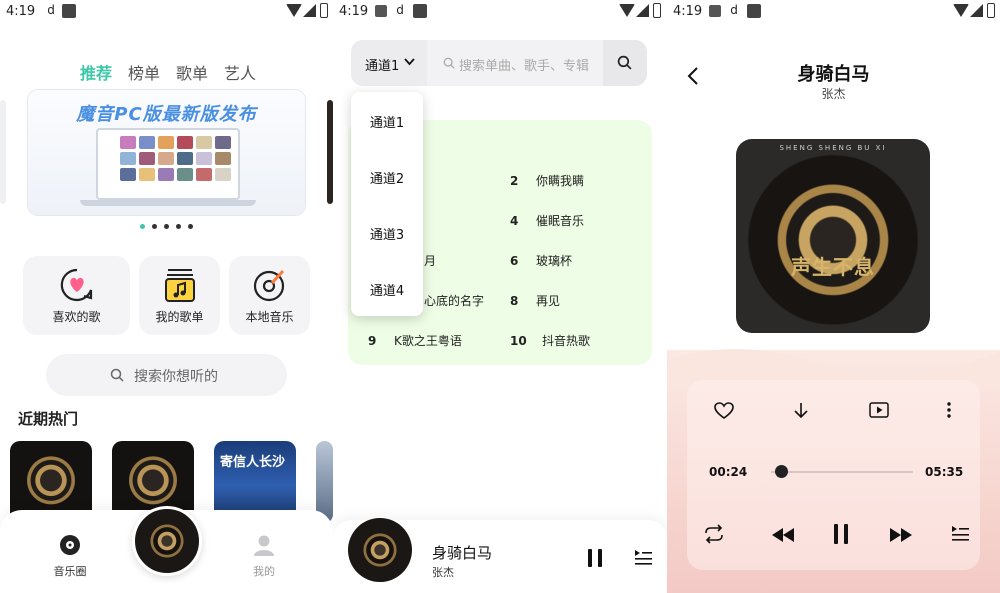 The image size is (1000, 593). What do you see at coordinates (48, 419) in the screenshot?
I see `section-title: 近期热门` at bounding box center [48, 419].